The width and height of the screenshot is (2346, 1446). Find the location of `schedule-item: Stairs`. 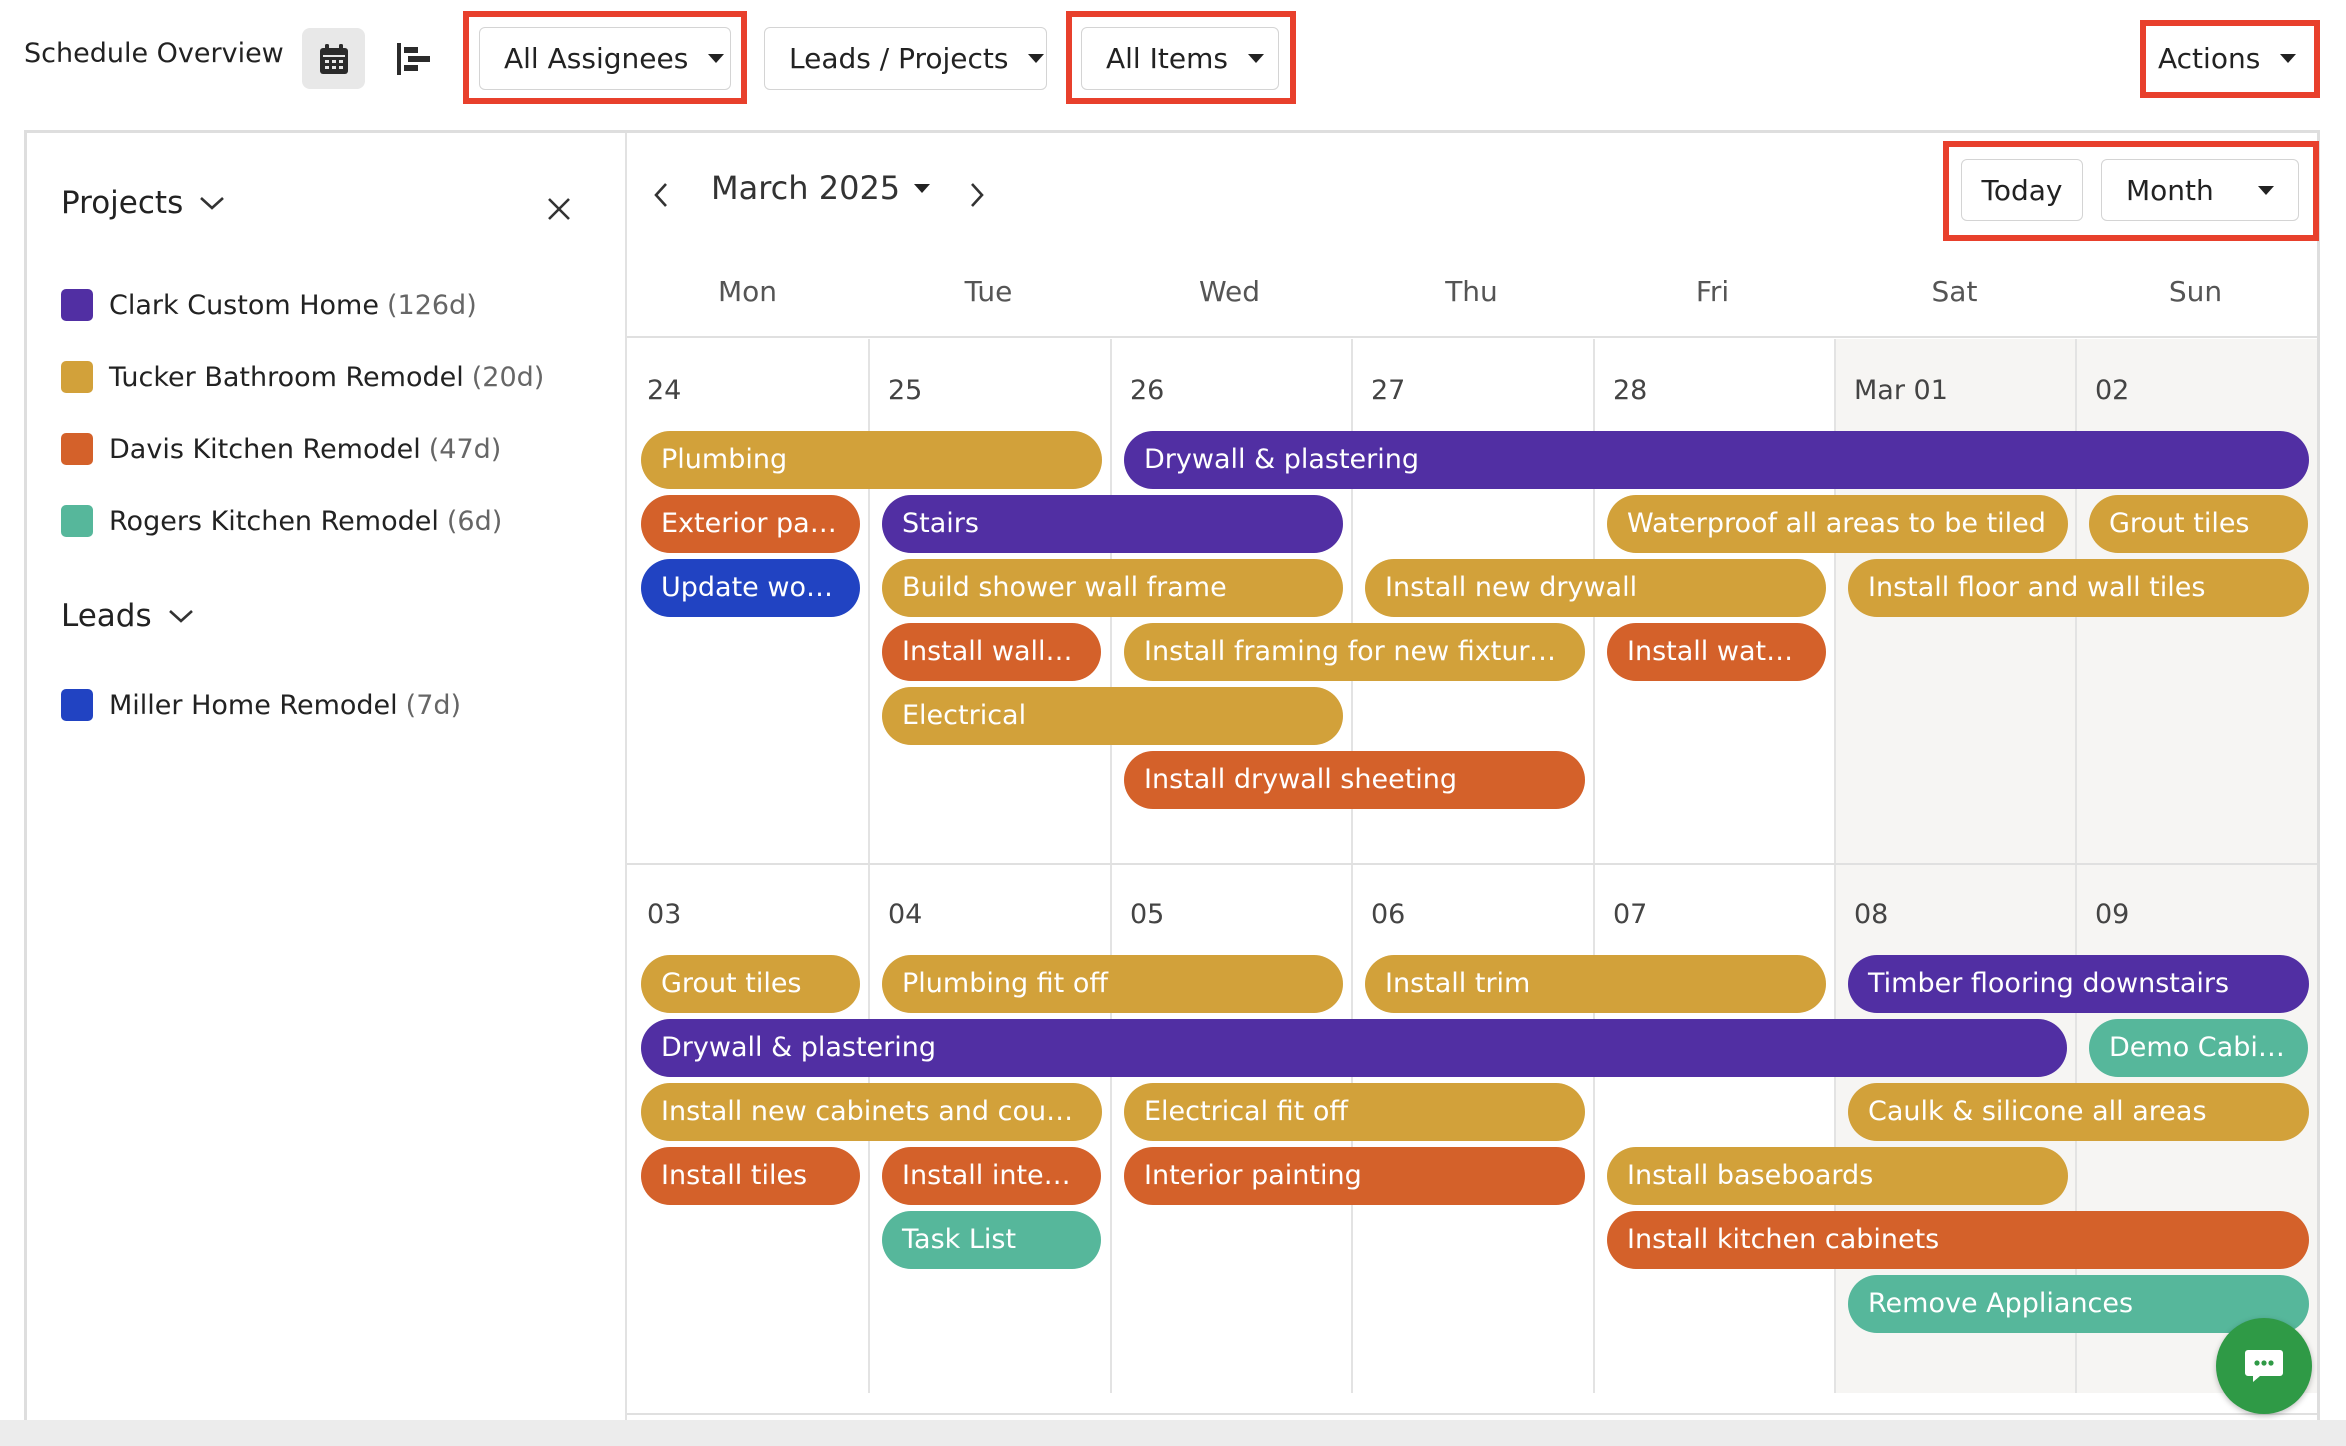

schedule-item: Stairs is located at coordinates (1112, 524).